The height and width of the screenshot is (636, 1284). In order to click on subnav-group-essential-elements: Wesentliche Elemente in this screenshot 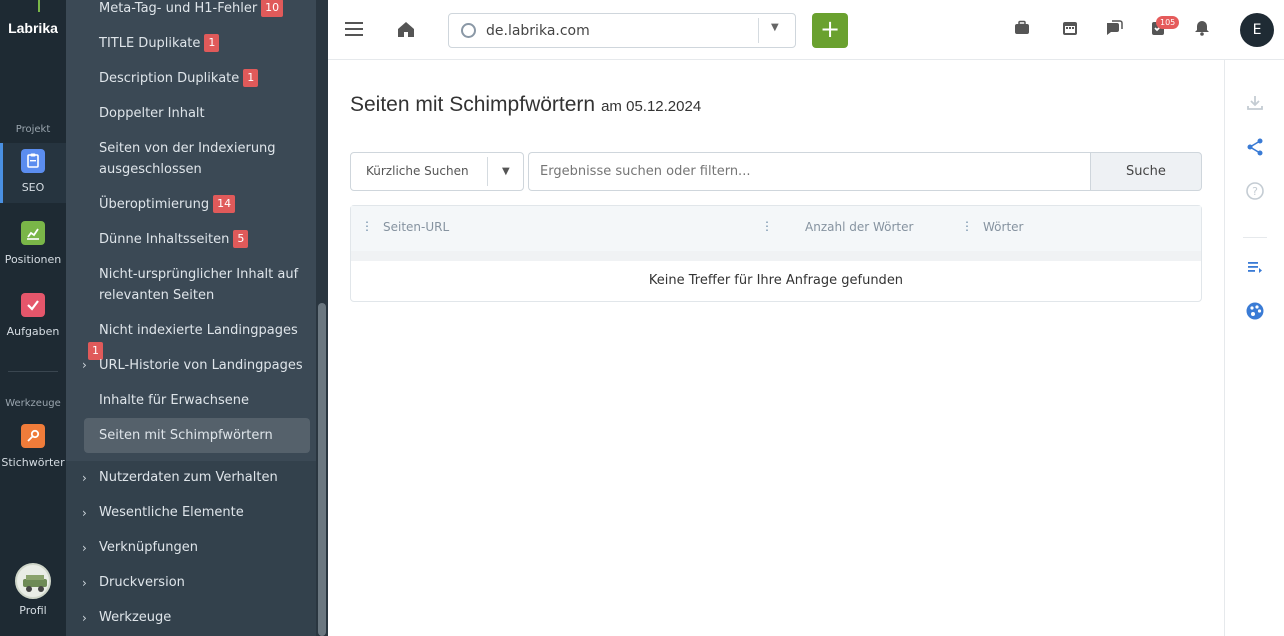, I will do `click(171, 512)`.